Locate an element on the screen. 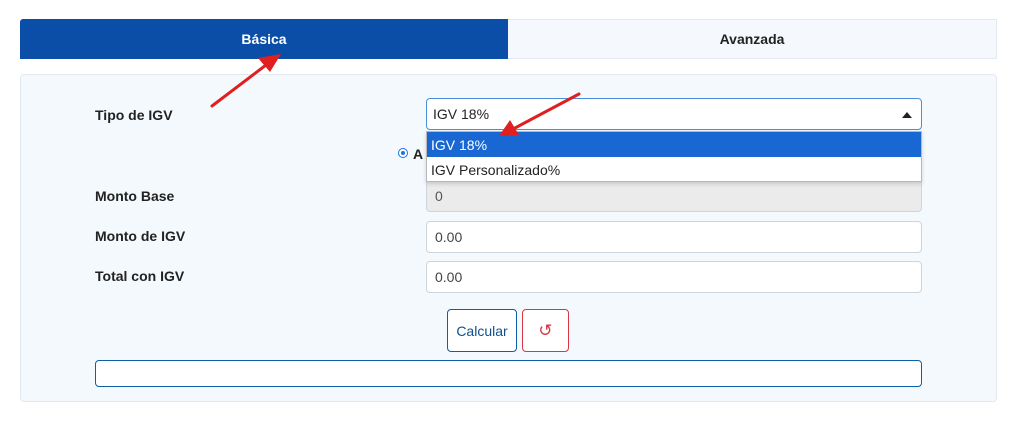  caret-up-icon is located at coordinates (907, 115).